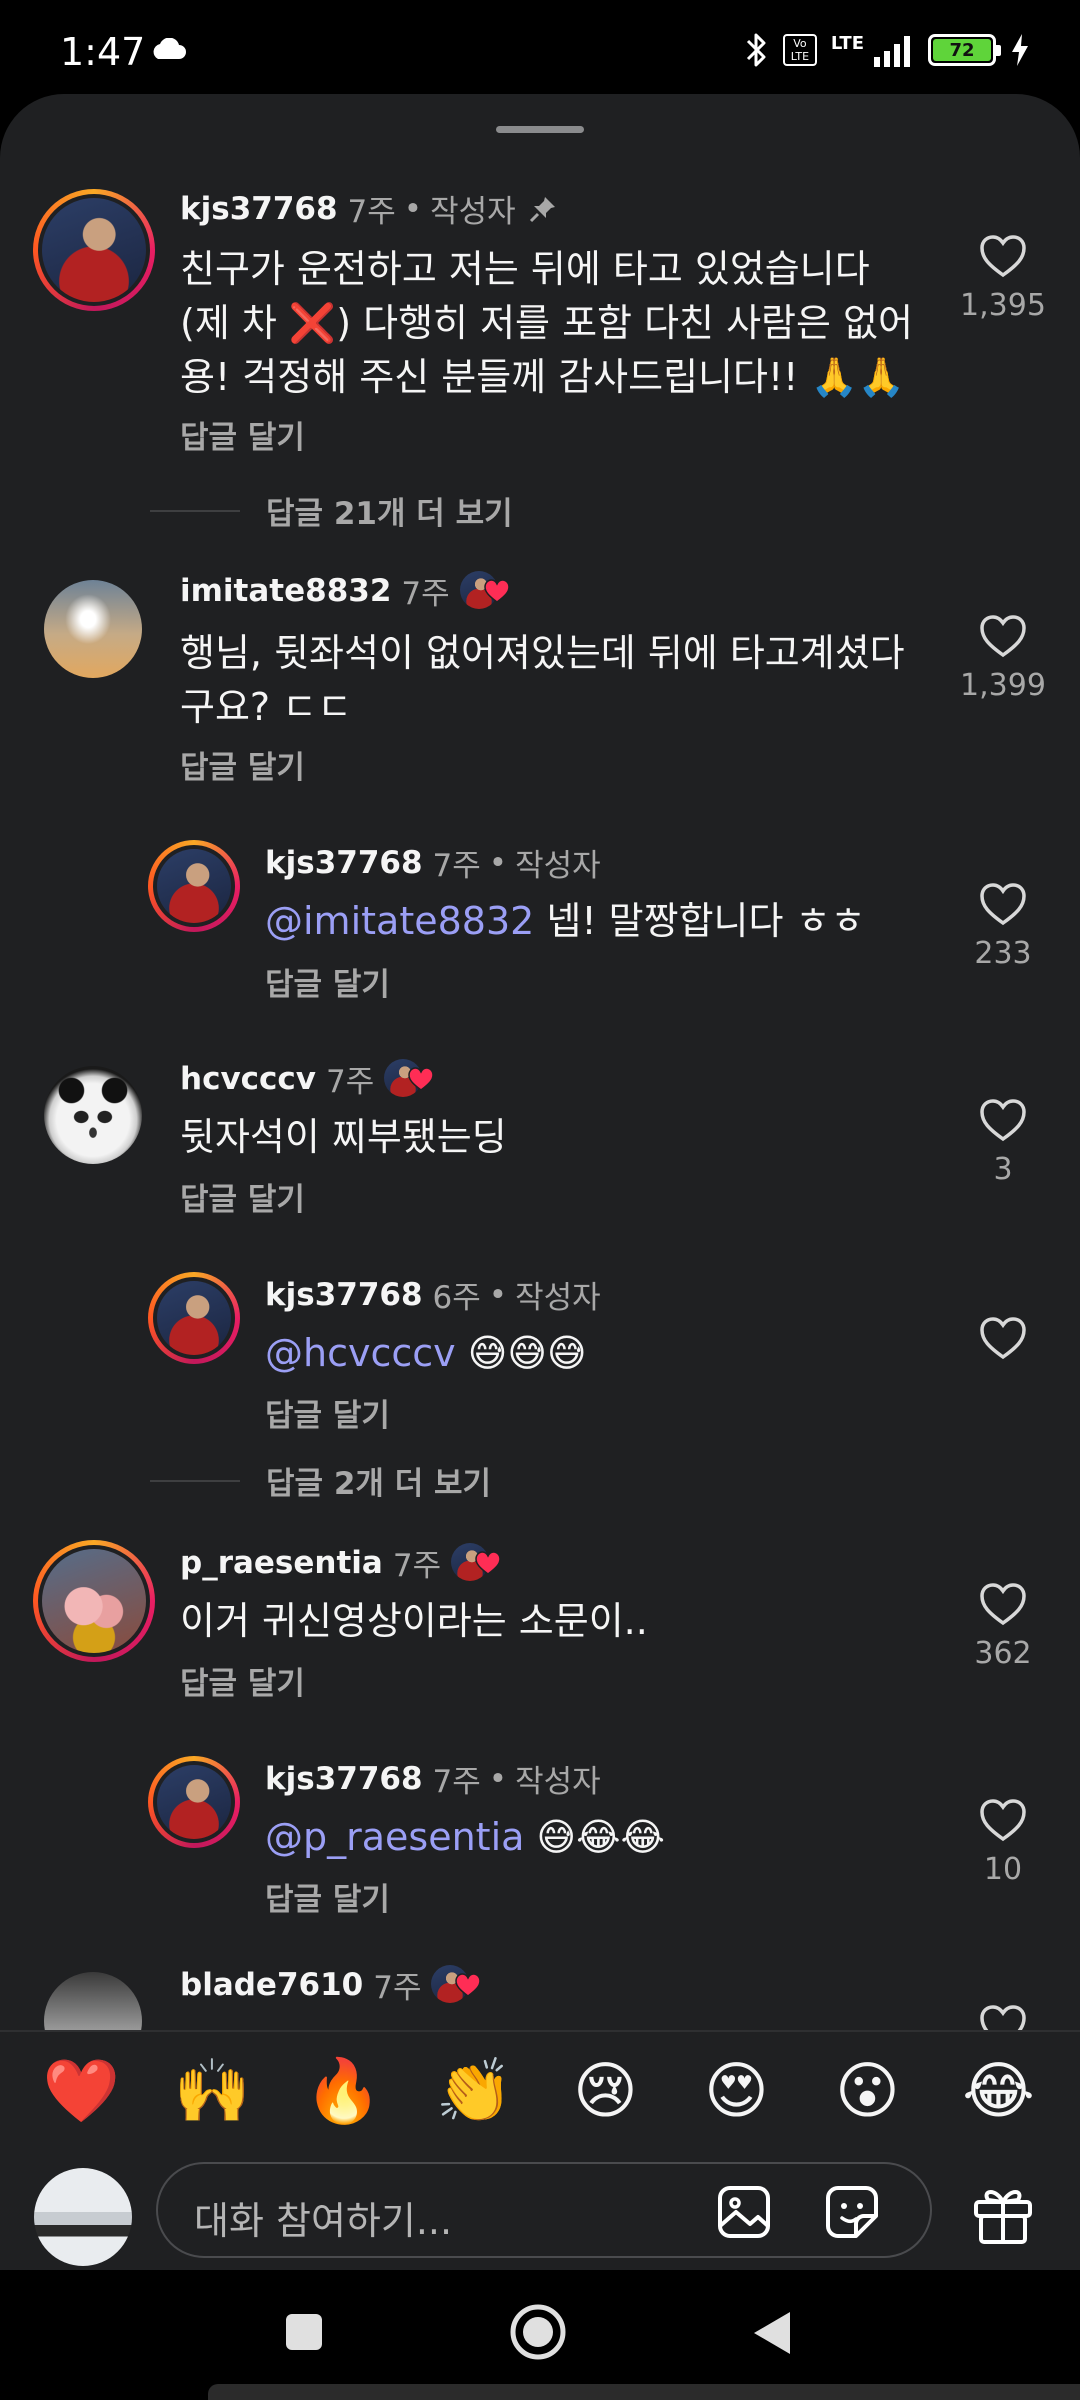 The image size is (1080, 2400). What do you see at coordinates (1003, 305) in the screenshot?
I see `like-count: 1,395` at bounding box center [1003, 305].